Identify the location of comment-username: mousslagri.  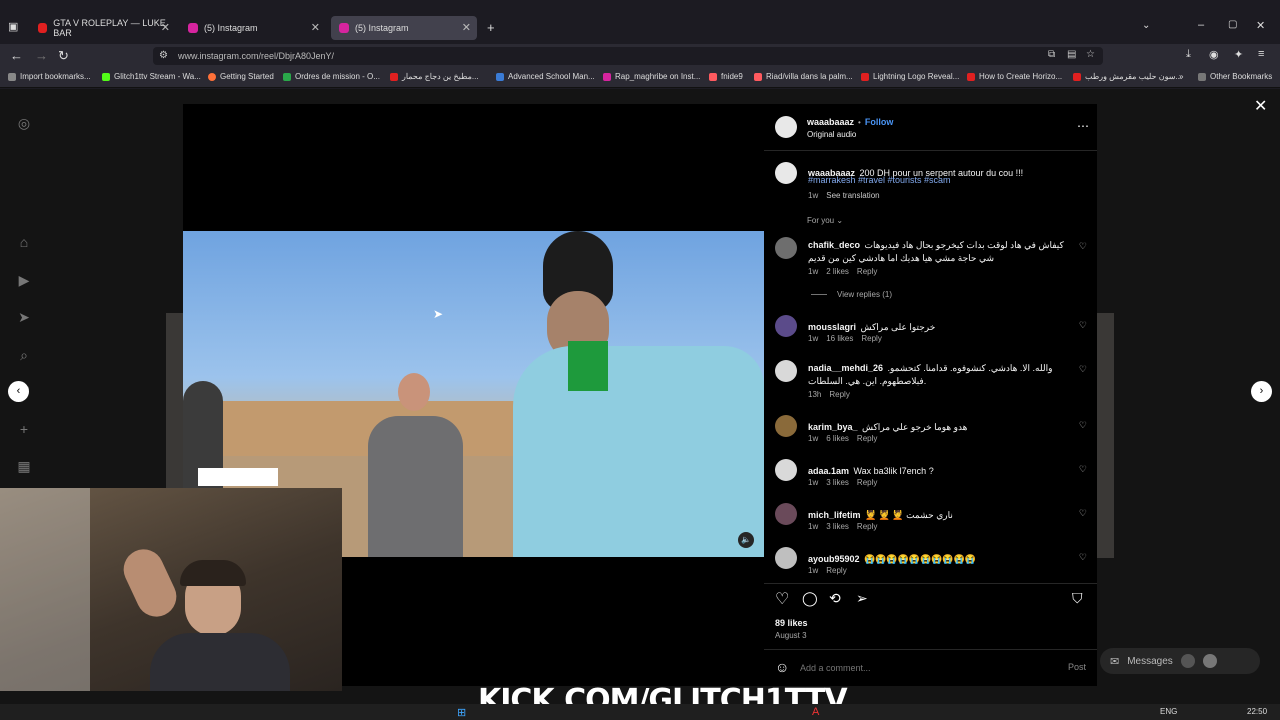
(832, 327).